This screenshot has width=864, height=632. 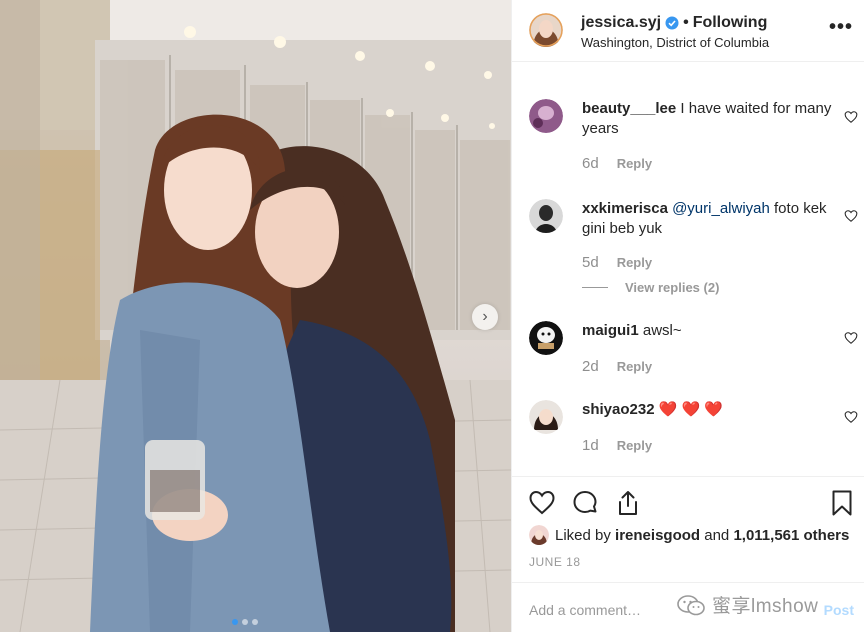 I want to click on more-options-icon: •••, so click(x=841, y=27).